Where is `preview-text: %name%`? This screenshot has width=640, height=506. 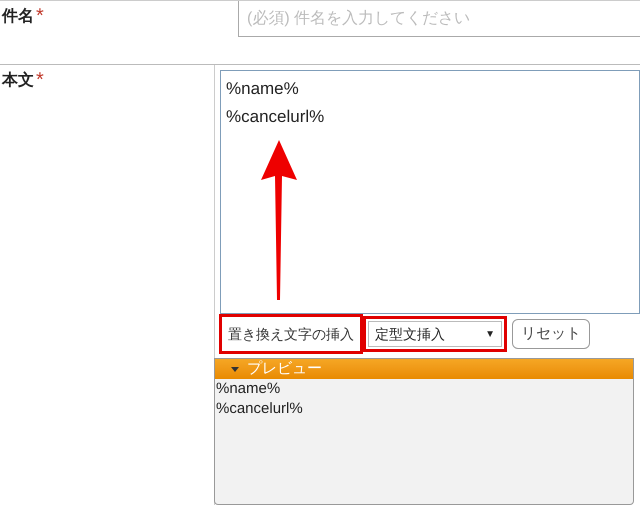 preview-text: %name% is located at coordinates (248, 389).